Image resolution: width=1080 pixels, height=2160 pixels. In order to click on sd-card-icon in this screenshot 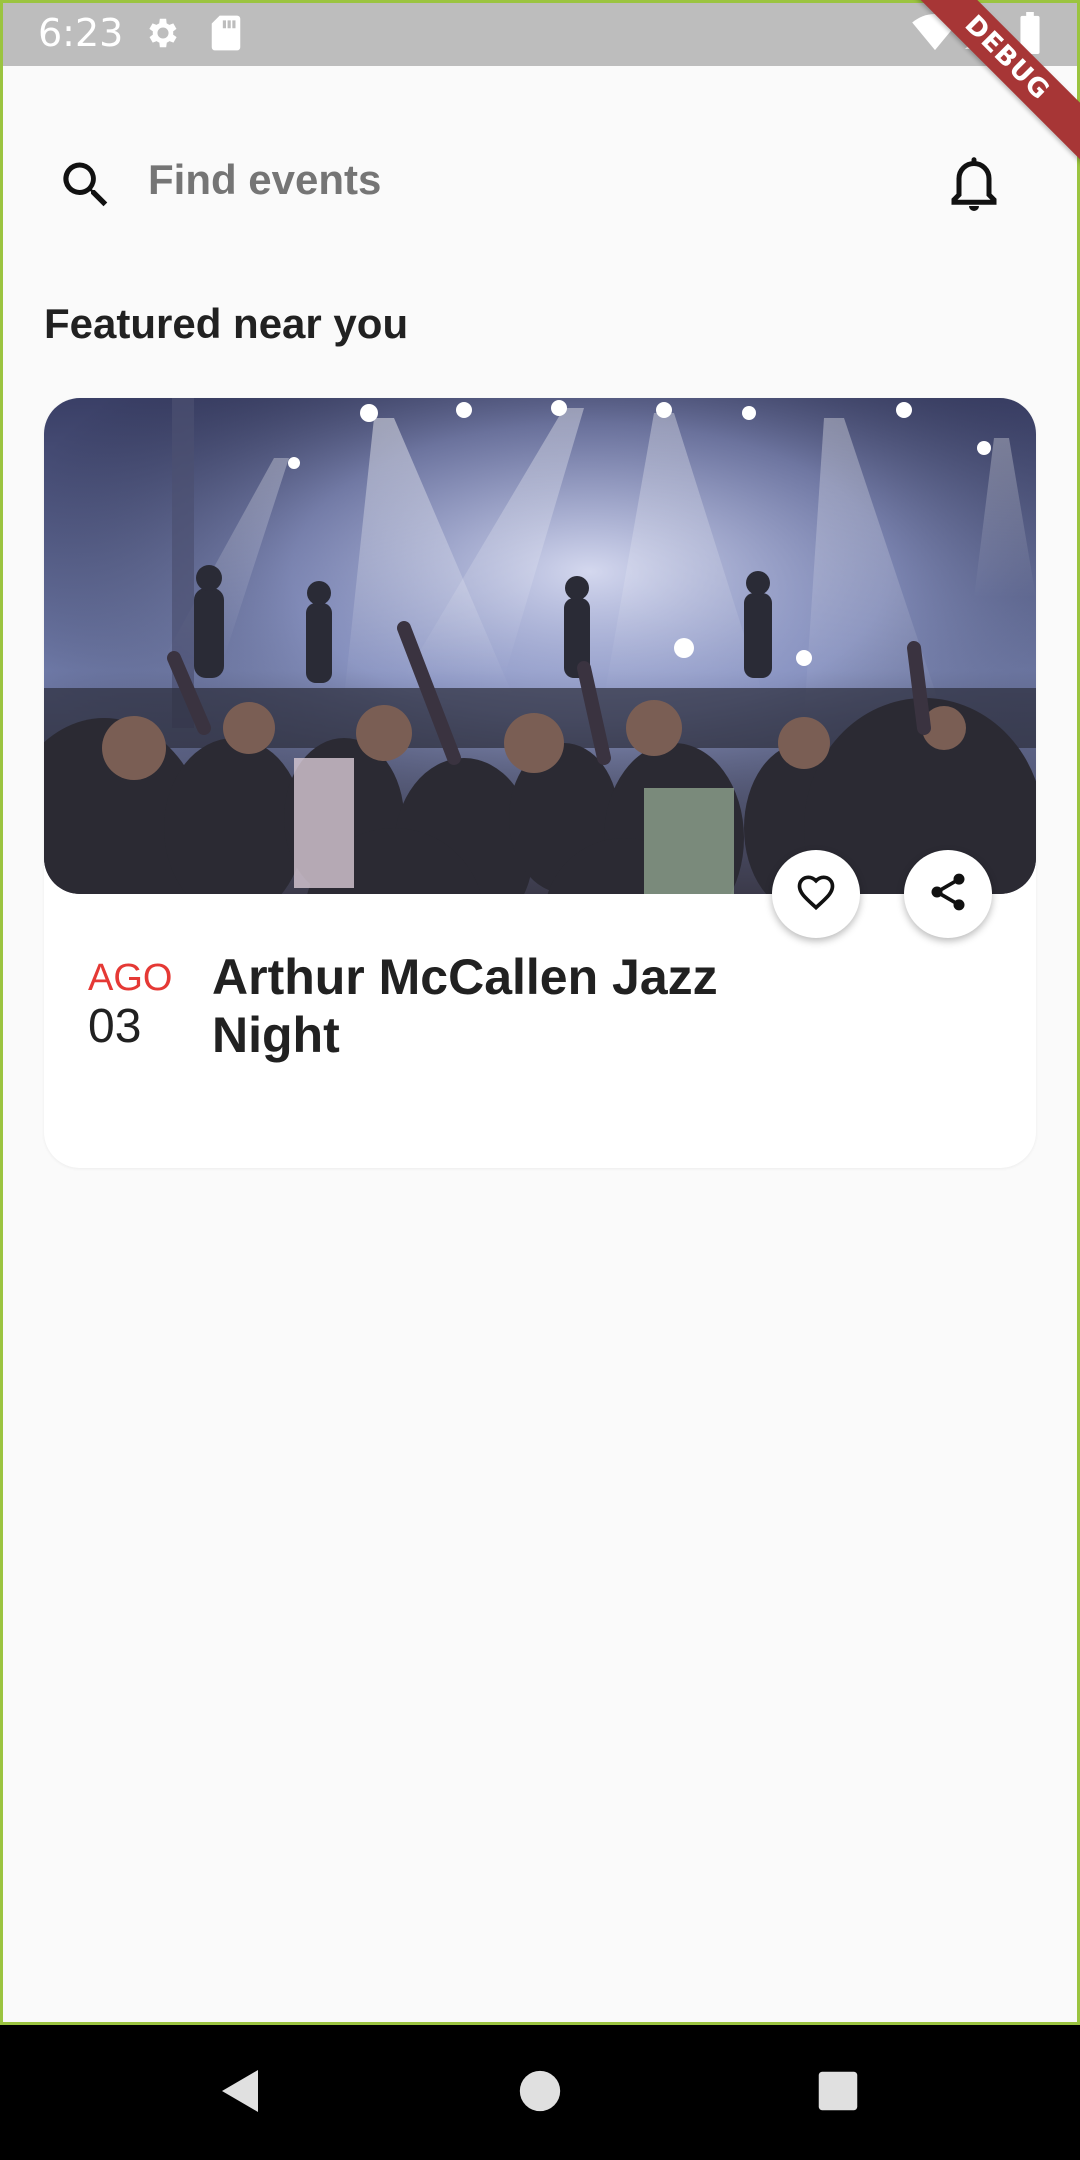, I will do `click(226, 35)`.